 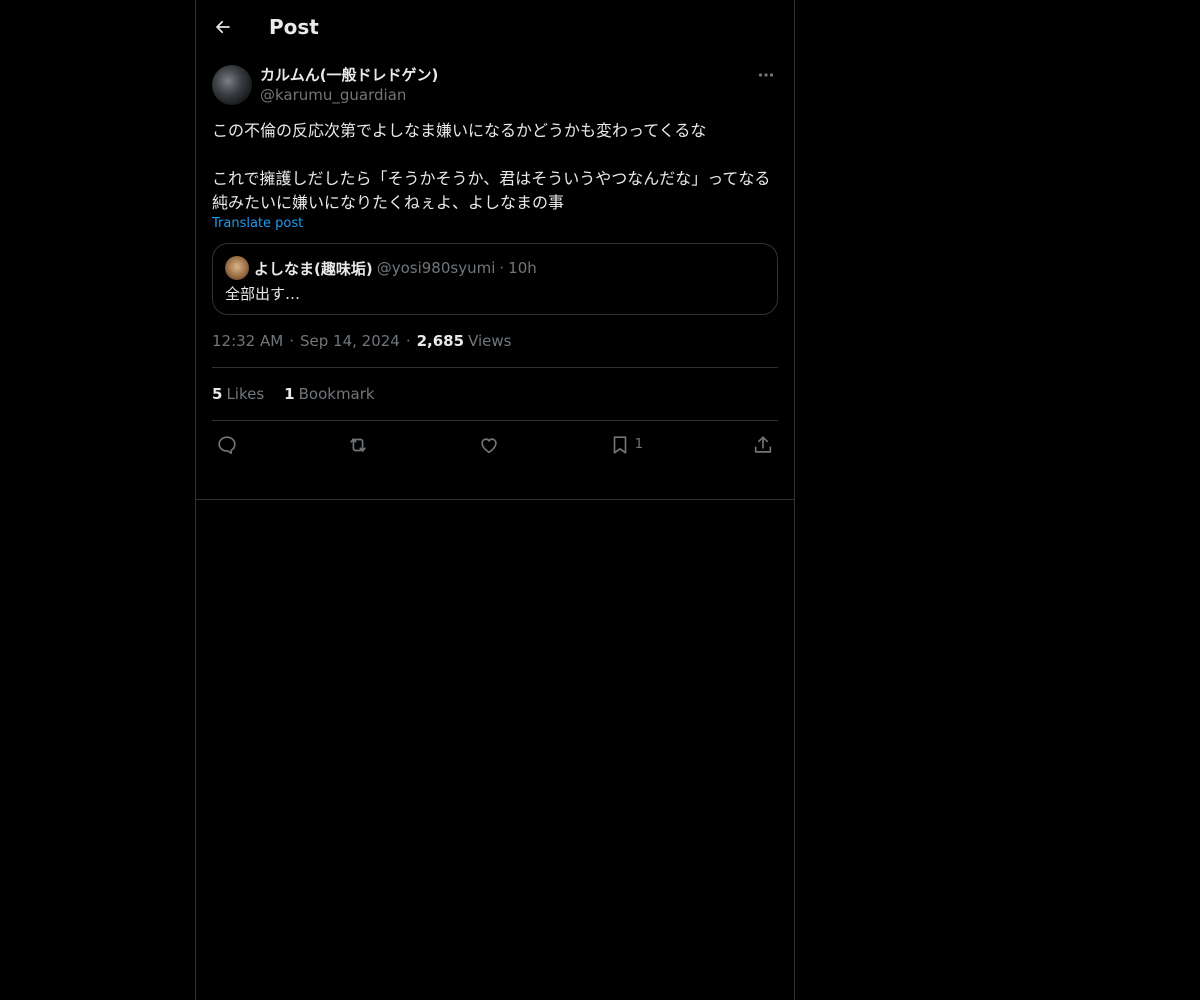 I want to click on arrow-left-icon, so click(x=223, y=26).